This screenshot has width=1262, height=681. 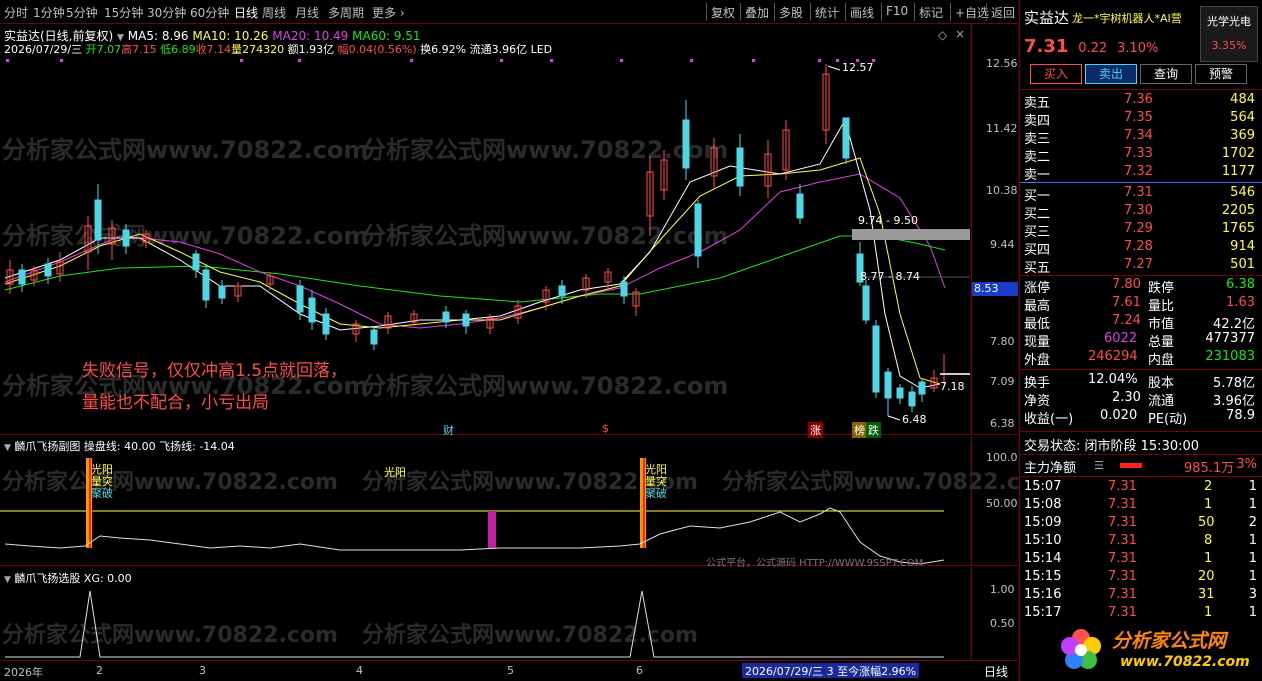 What do you see at coordinates (1229, 34) in the screenshot?
I see `sector-box: 光学光电 3.35%` at bounding box center [1229, 34].